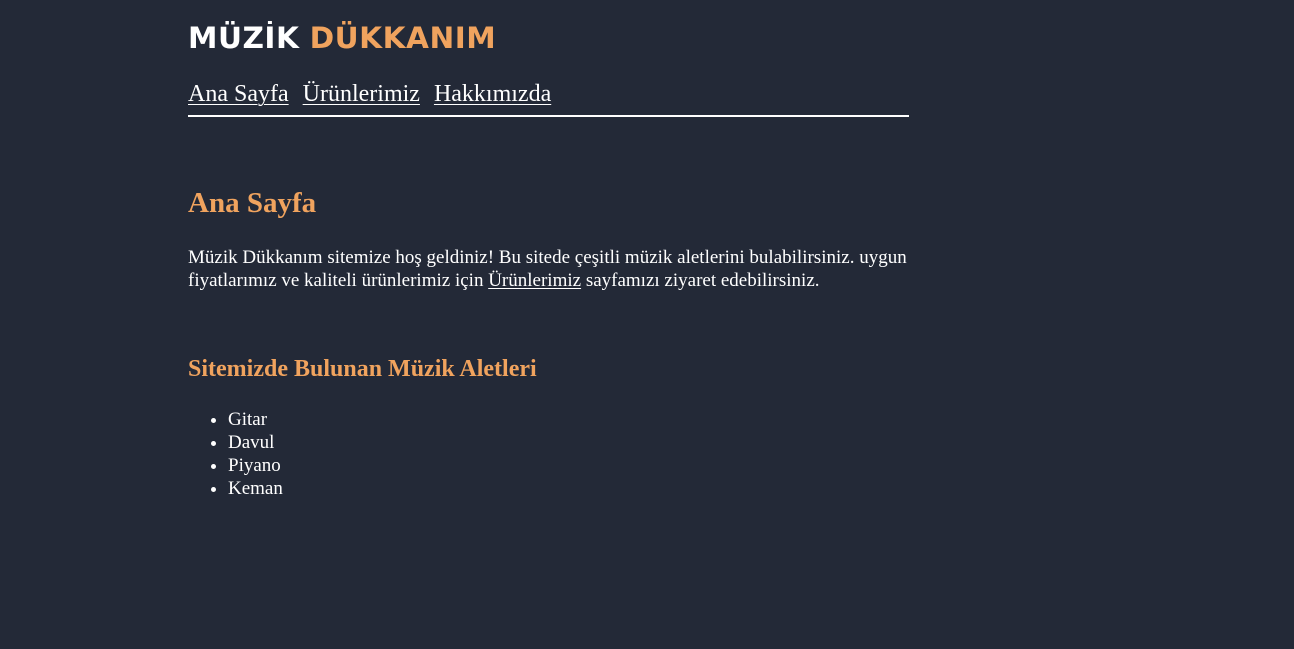  What do you see at coordinates (238, 94) in the screenshot?
I see `nav-link-ana-sayfa: Ana Sayfa` at bounding box center [238, 94].